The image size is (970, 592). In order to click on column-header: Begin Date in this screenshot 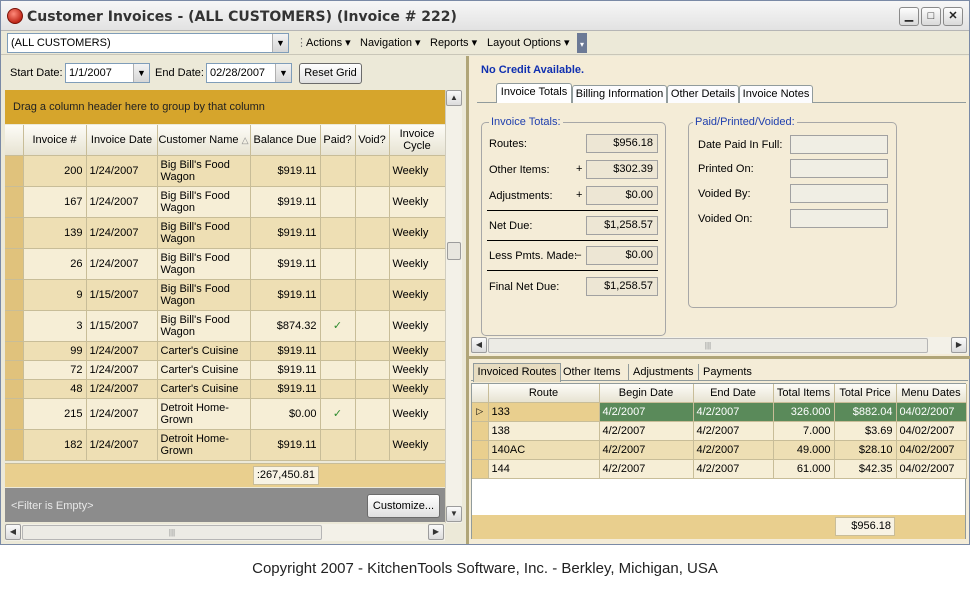, I will do `click(646, 393)`.